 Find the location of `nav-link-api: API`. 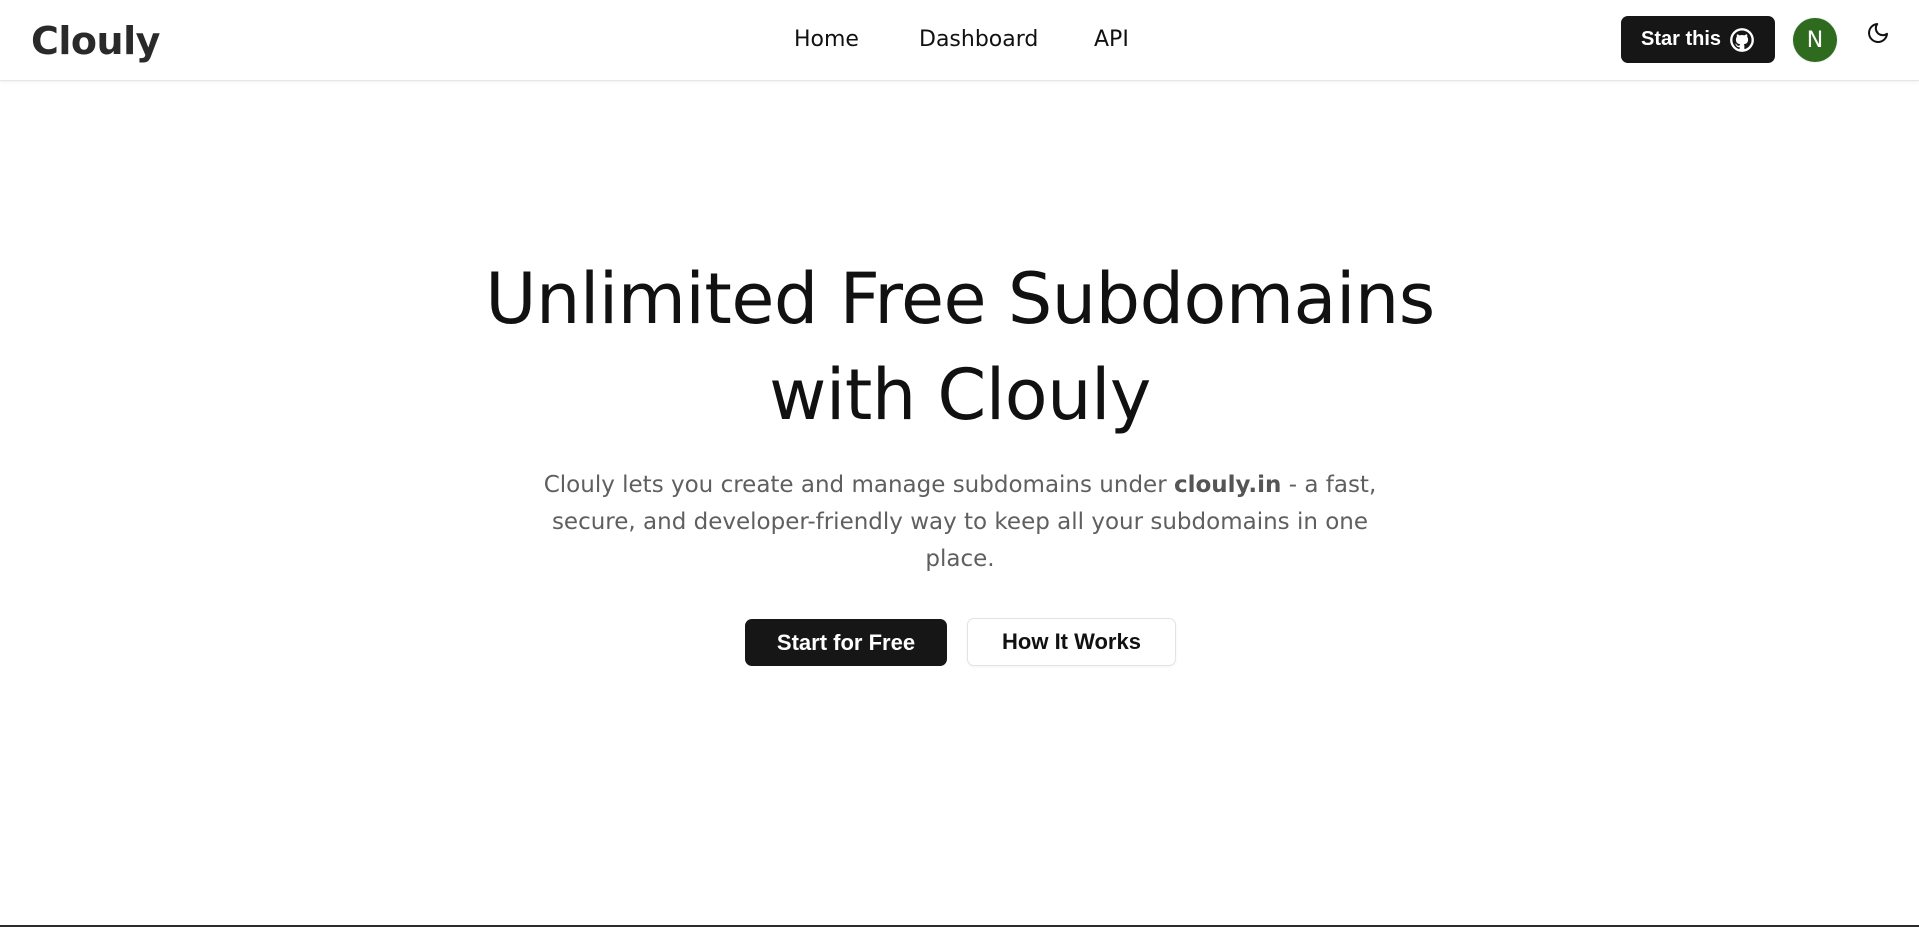

nav-link-api: API is located at coordinates (1111, 40).